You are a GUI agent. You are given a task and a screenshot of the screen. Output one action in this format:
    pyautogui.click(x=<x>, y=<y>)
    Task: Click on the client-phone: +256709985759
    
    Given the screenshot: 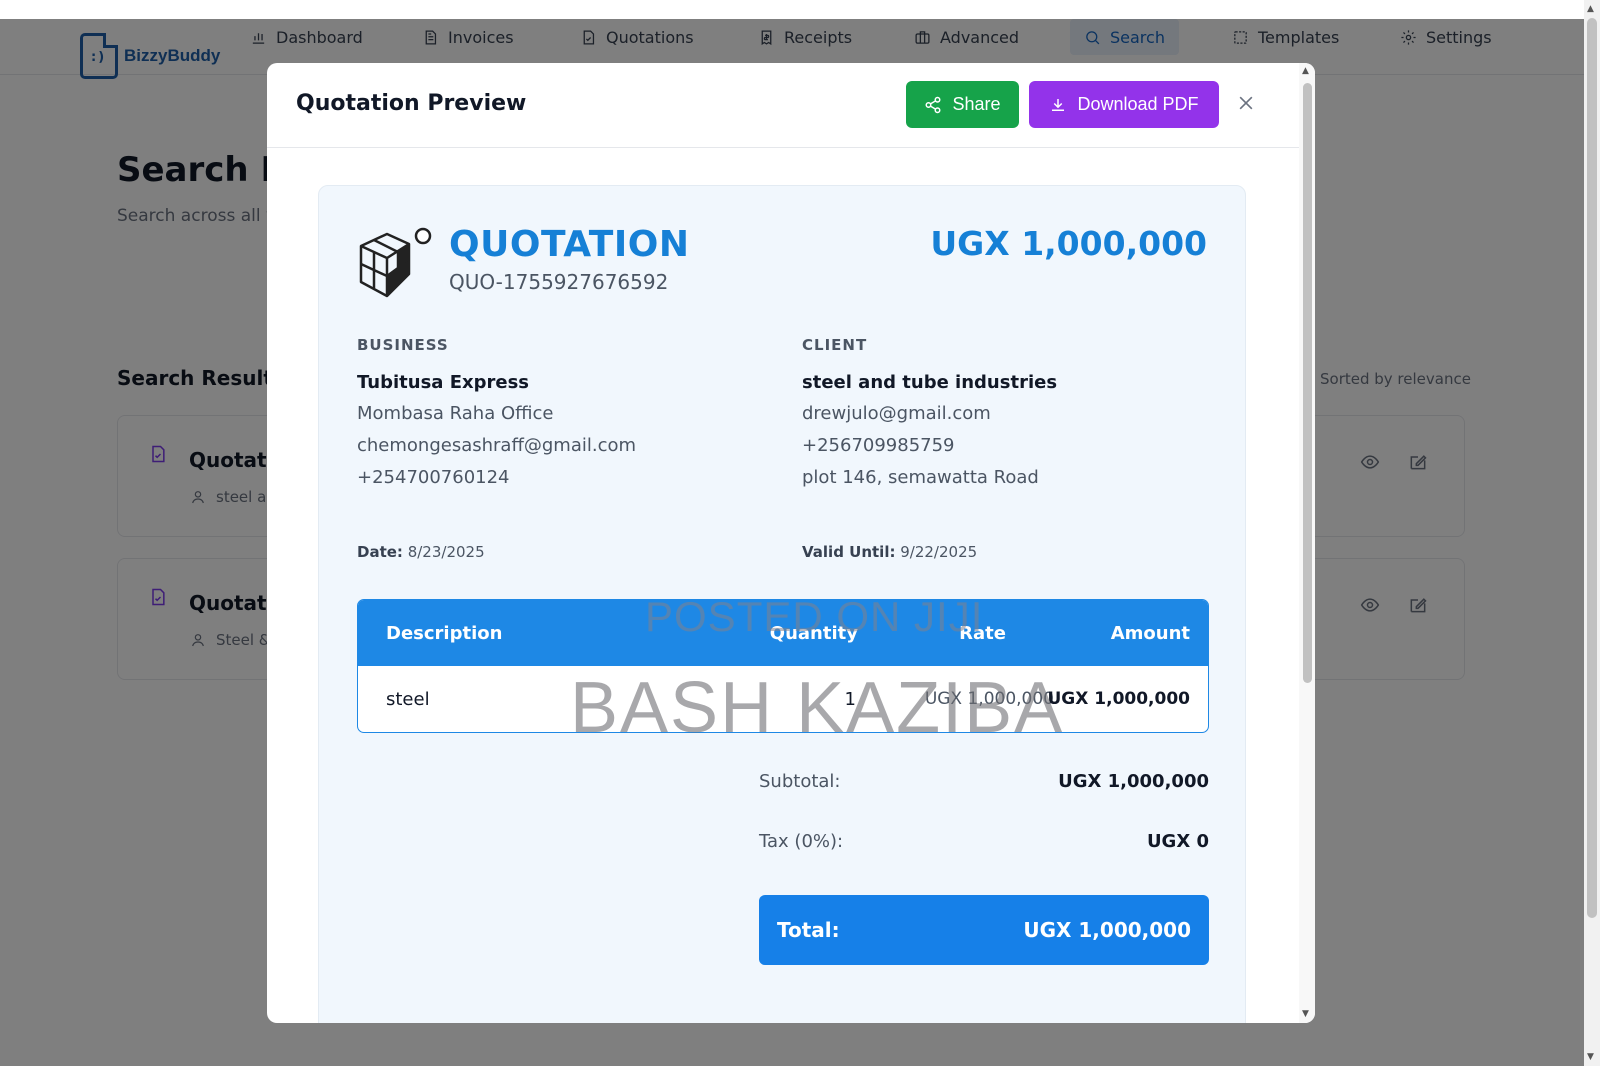 What is the action you would take?
    pyautogui.click(x=878, y=445)
    